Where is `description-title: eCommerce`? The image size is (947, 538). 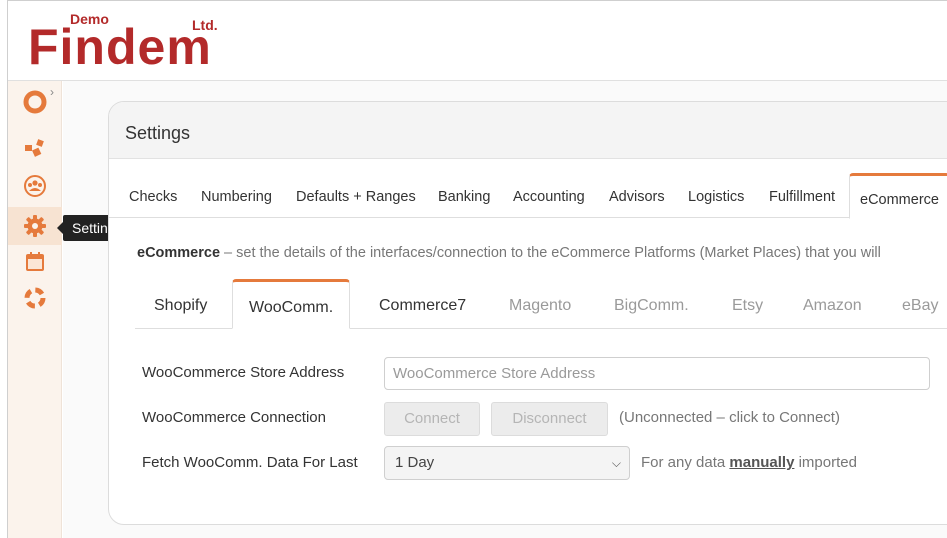
description-title: eCommerce is located at coordinates (179, 253).